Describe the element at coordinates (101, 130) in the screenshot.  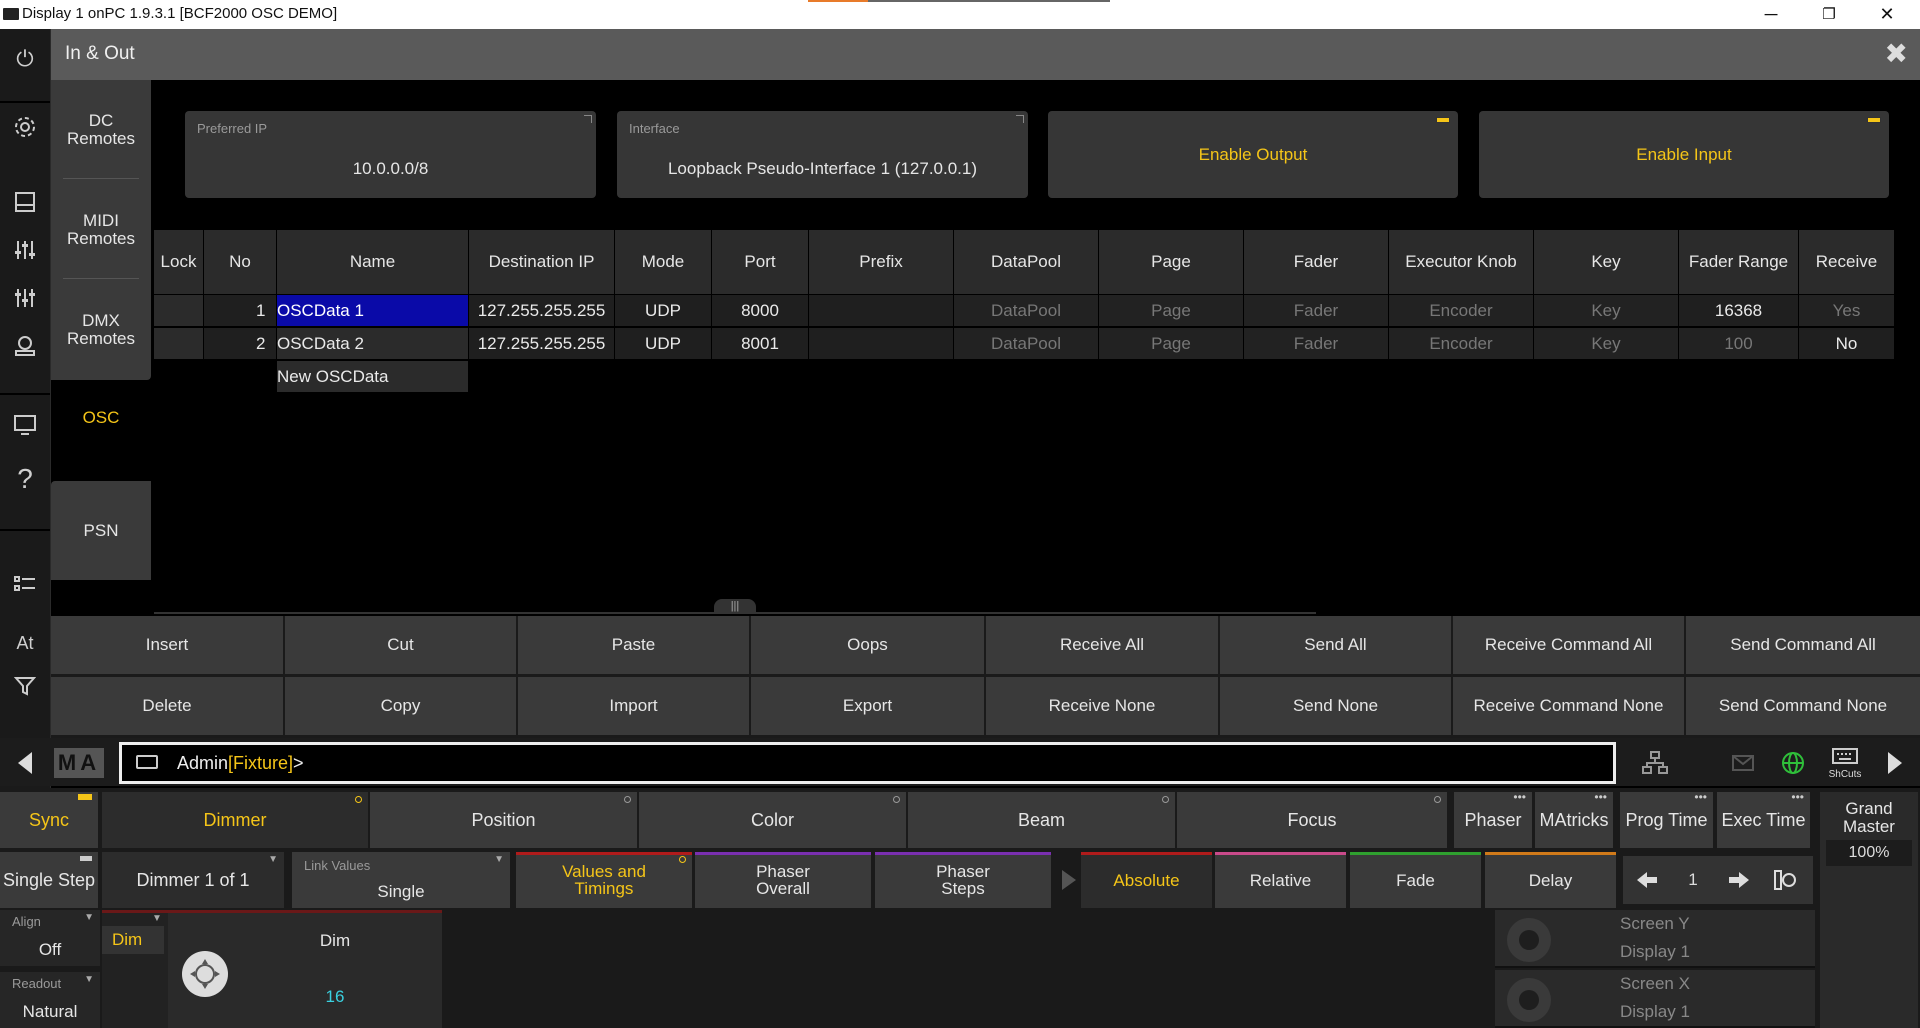
I see `nav-dc-remotes: DC Remotes` at that location.